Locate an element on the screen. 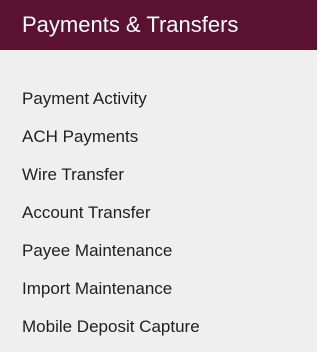 This screenshot has width=320, height=352. menu-item-account-transfer: Account Transfer is located at coordinates (158, 213).